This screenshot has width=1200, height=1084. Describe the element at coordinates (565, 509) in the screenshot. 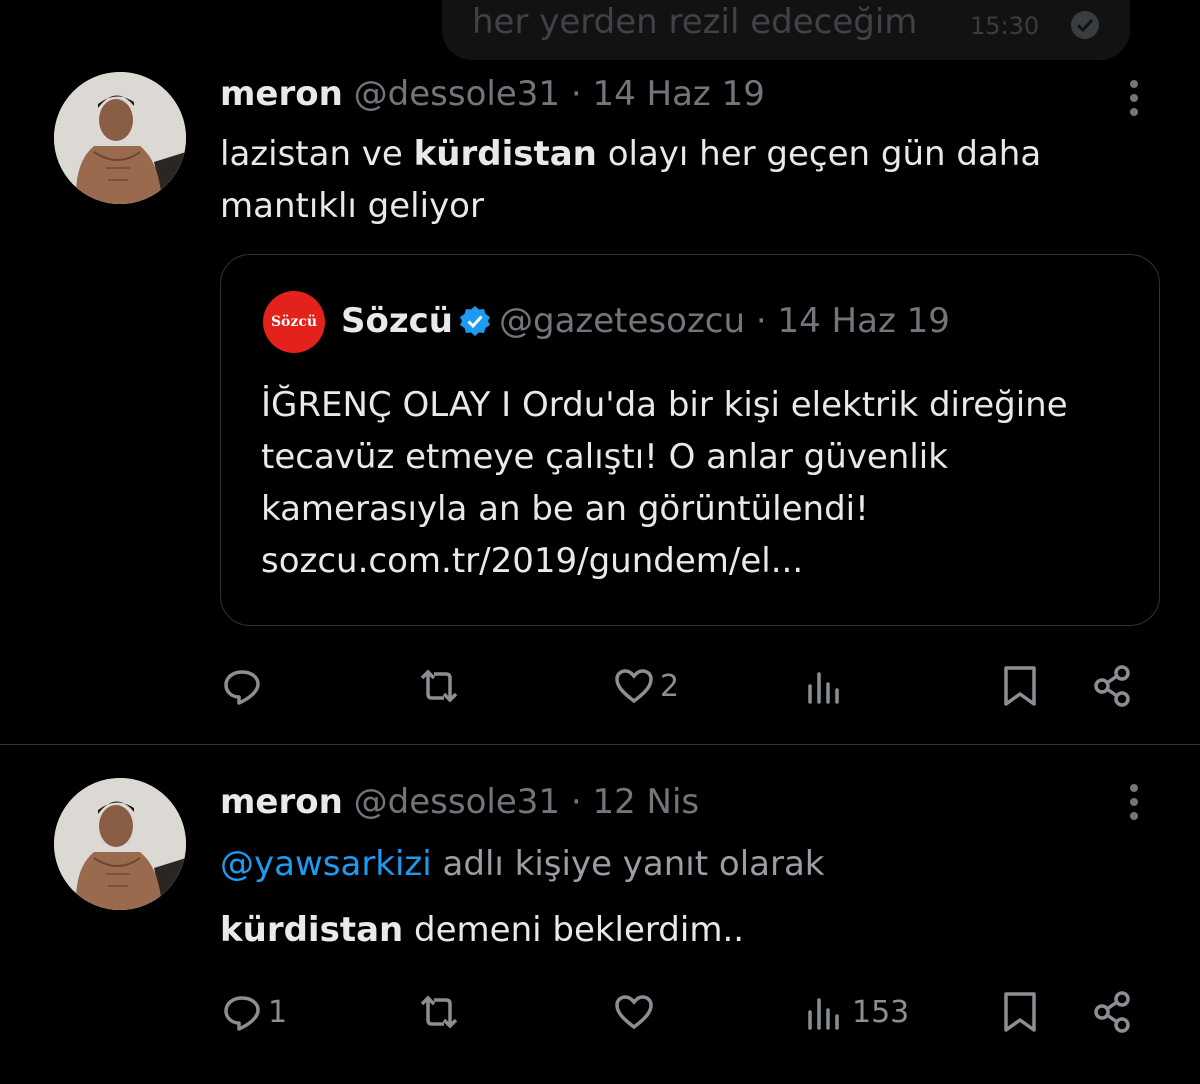

I see `quoted-text-line: kamerasıyla an be an görüntülendi!` at that location.